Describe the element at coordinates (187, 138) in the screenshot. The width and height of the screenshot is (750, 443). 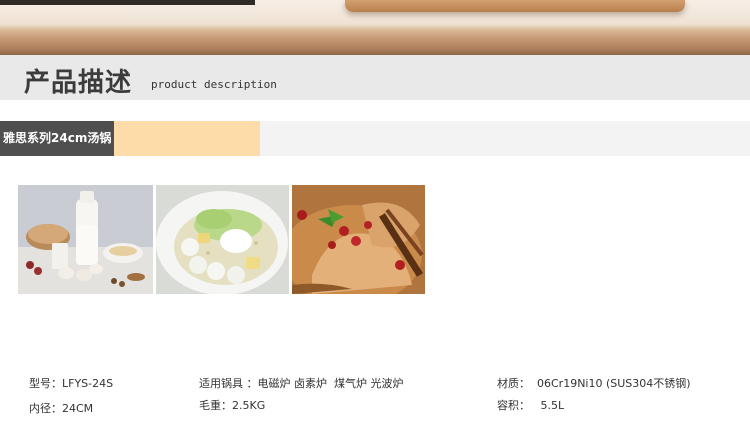
I see `product-name-accent` at that location.